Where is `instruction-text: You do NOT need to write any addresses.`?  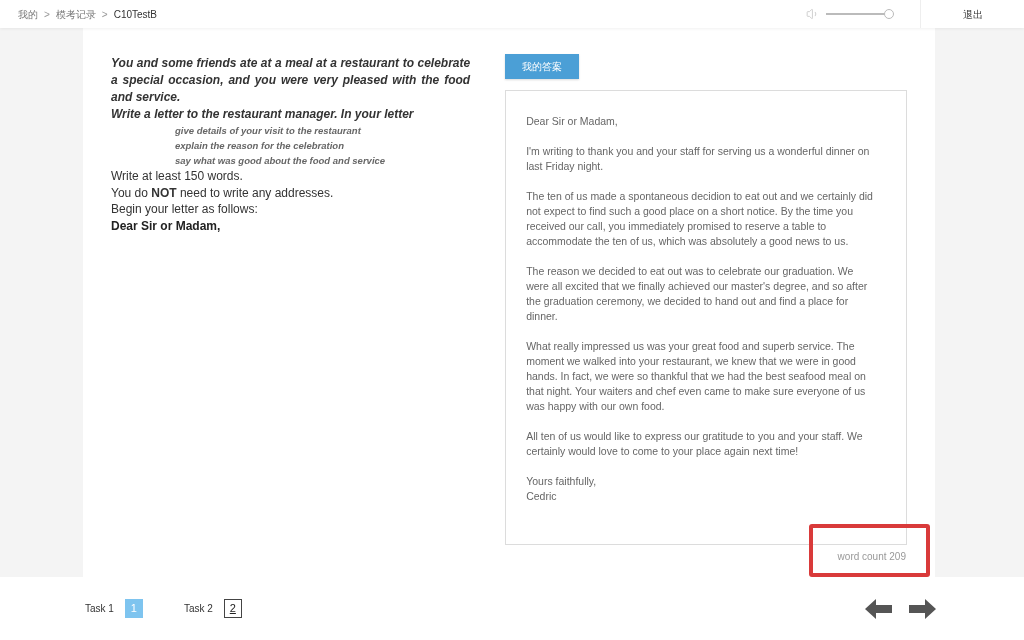
instruction-text: You do NOT need to write any addresses. is located at coordinates (223, 192).